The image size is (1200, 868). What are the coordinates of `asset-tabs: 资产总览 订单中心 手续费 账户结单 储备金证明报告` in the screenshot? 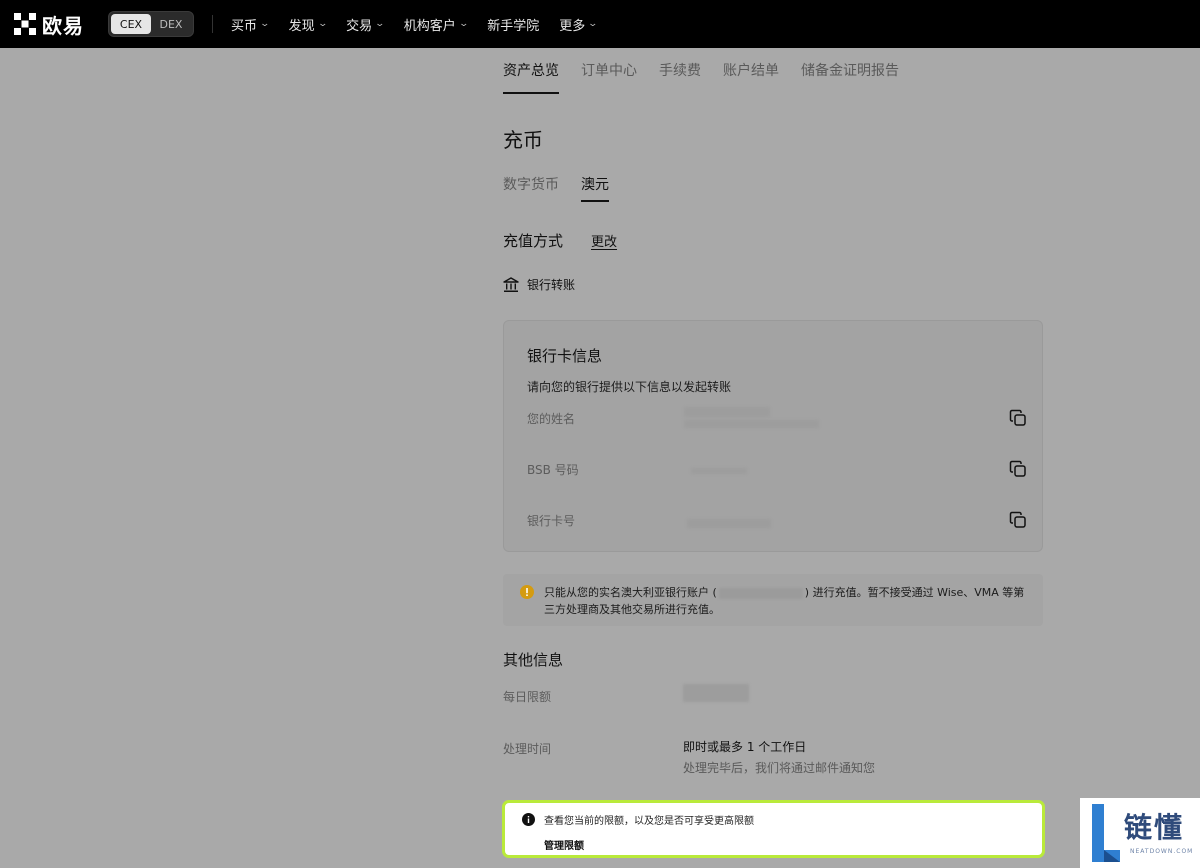 It's located at (712, 71).